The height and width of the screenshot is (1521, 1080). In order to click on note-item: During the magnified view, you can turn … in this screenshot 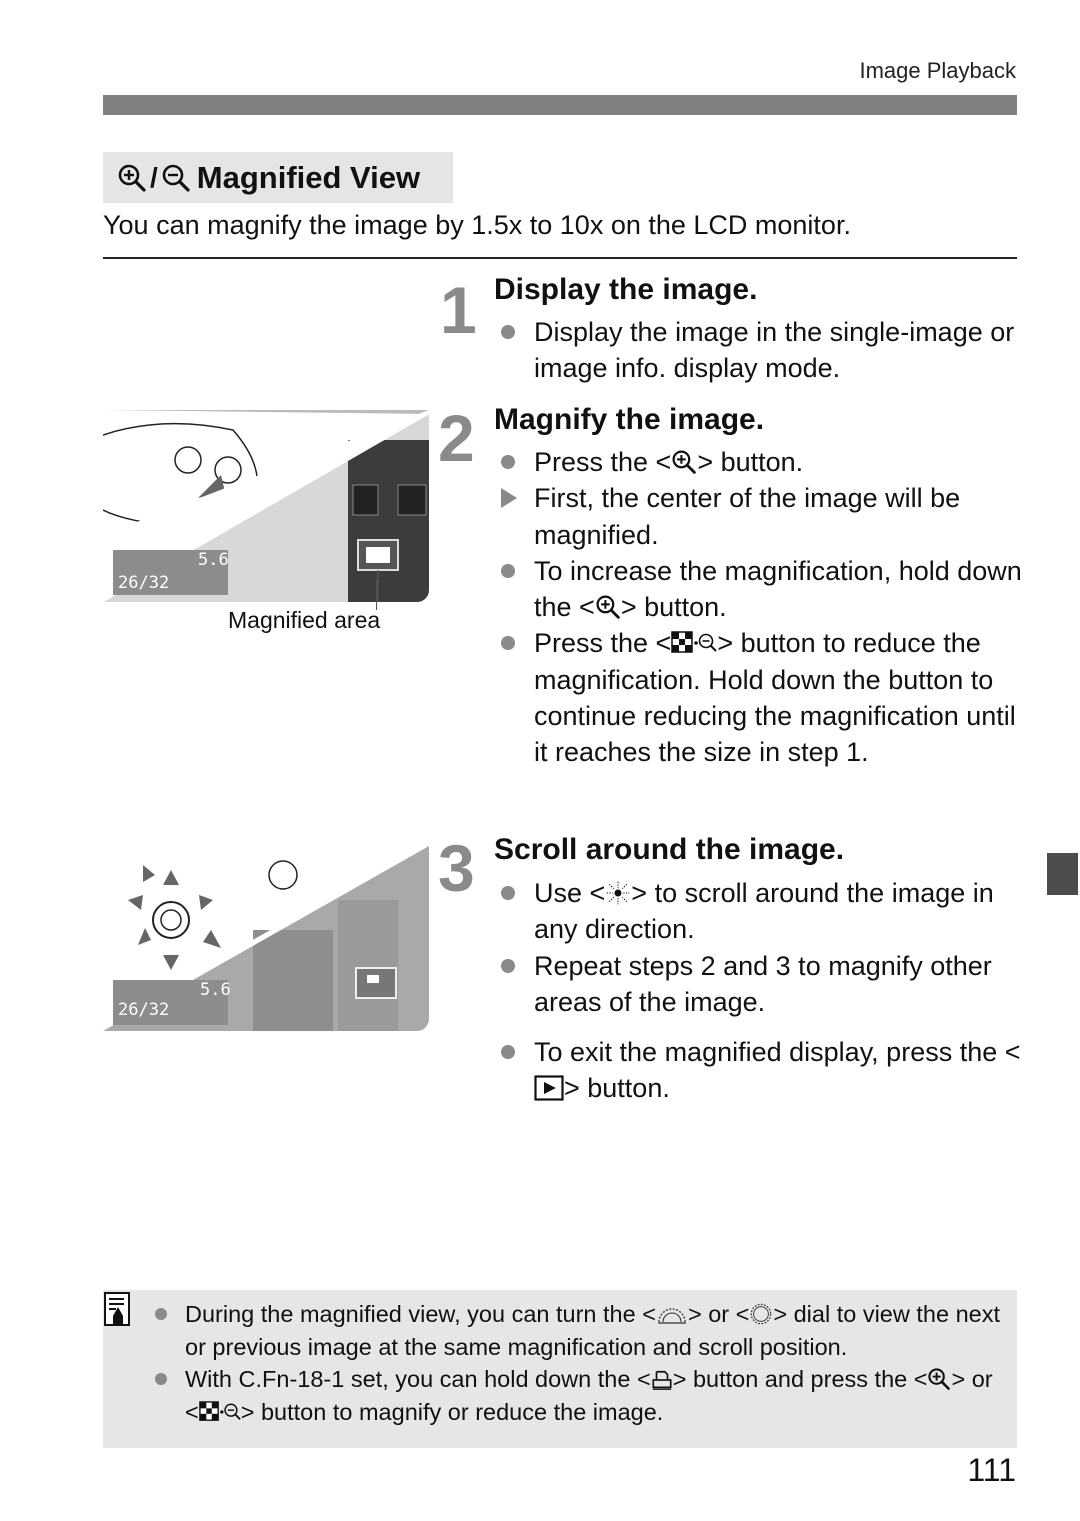, I will do `click(582, 1330)`.